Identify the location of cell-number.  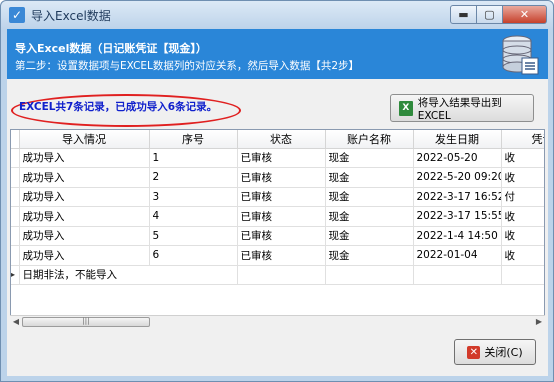
(193, 275).